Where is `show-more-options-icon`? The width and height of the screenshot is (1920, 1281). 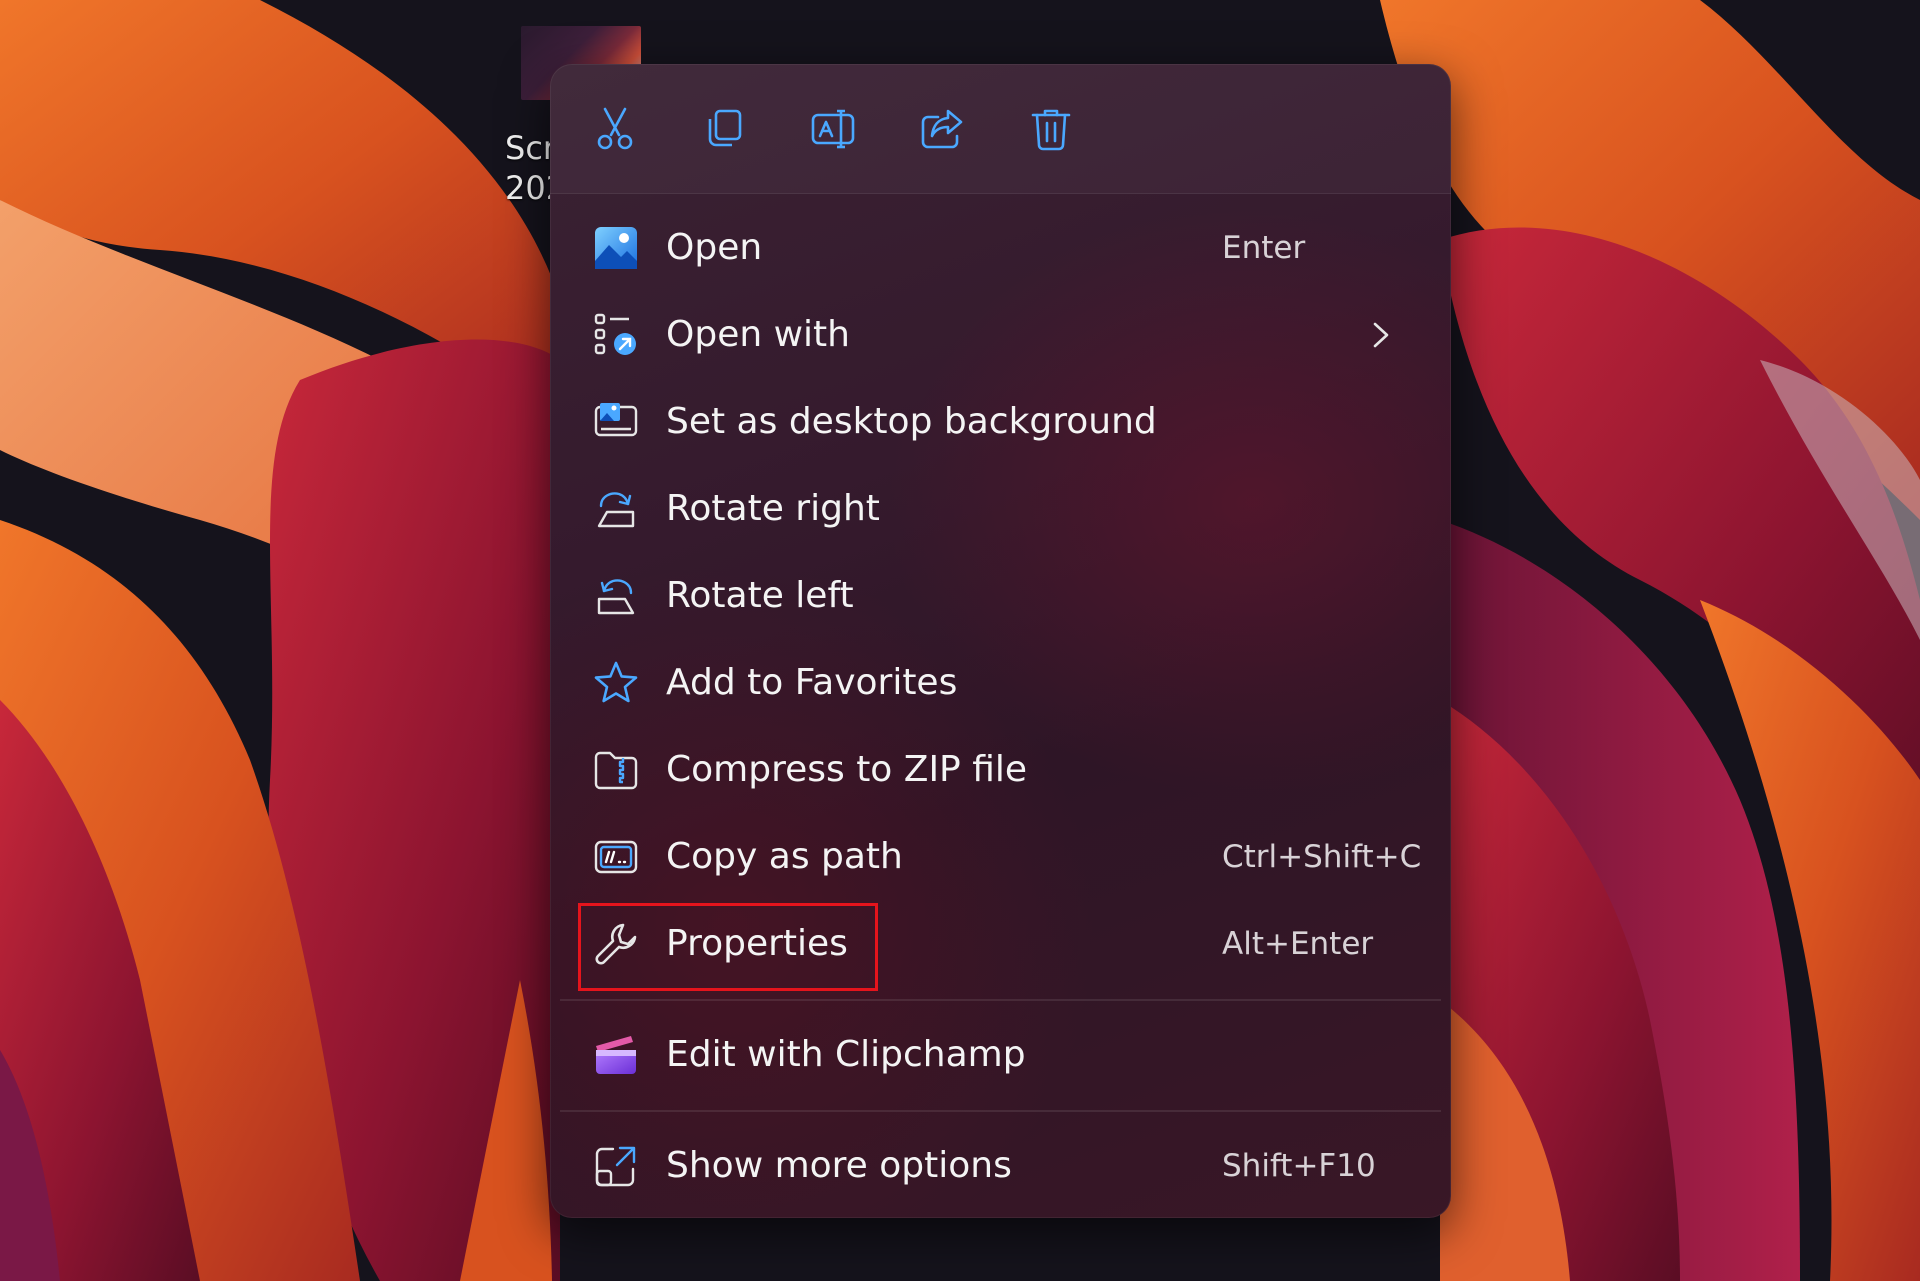
show-more-options-icon is located at coordinates (616, 1166).